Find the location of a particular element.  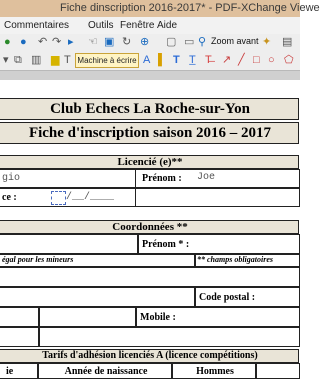

hand-tool-icon: ☜ is located at coordinates (93, 42).